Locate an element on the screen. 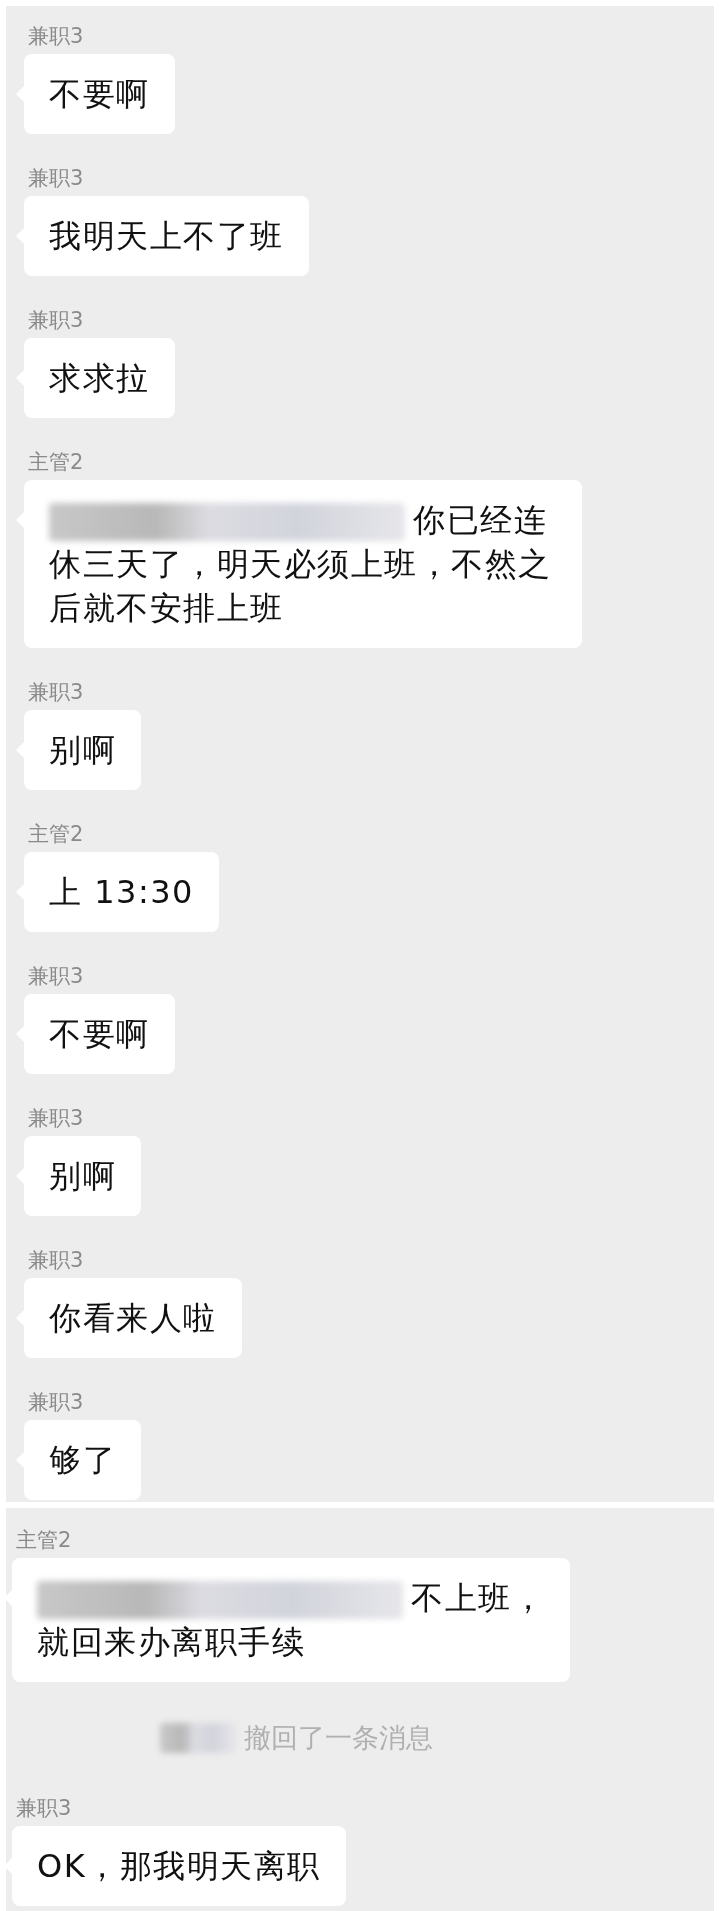 The image size is (720, 1911). message-bubble: 我明天上不了班 is located at coordinates (166, 236).